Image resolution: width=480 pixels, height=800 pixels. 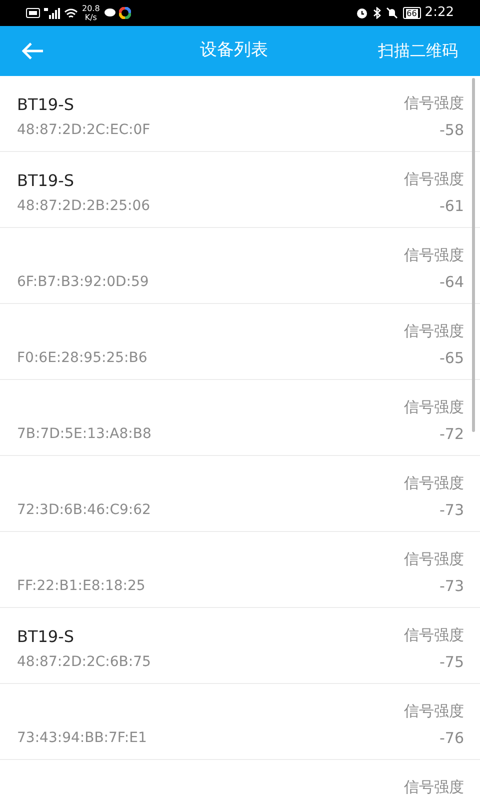 What do you see at coordinates (362, 13) in the screenshot?
I see `alarm-icon` at bounding box center [362, 13].